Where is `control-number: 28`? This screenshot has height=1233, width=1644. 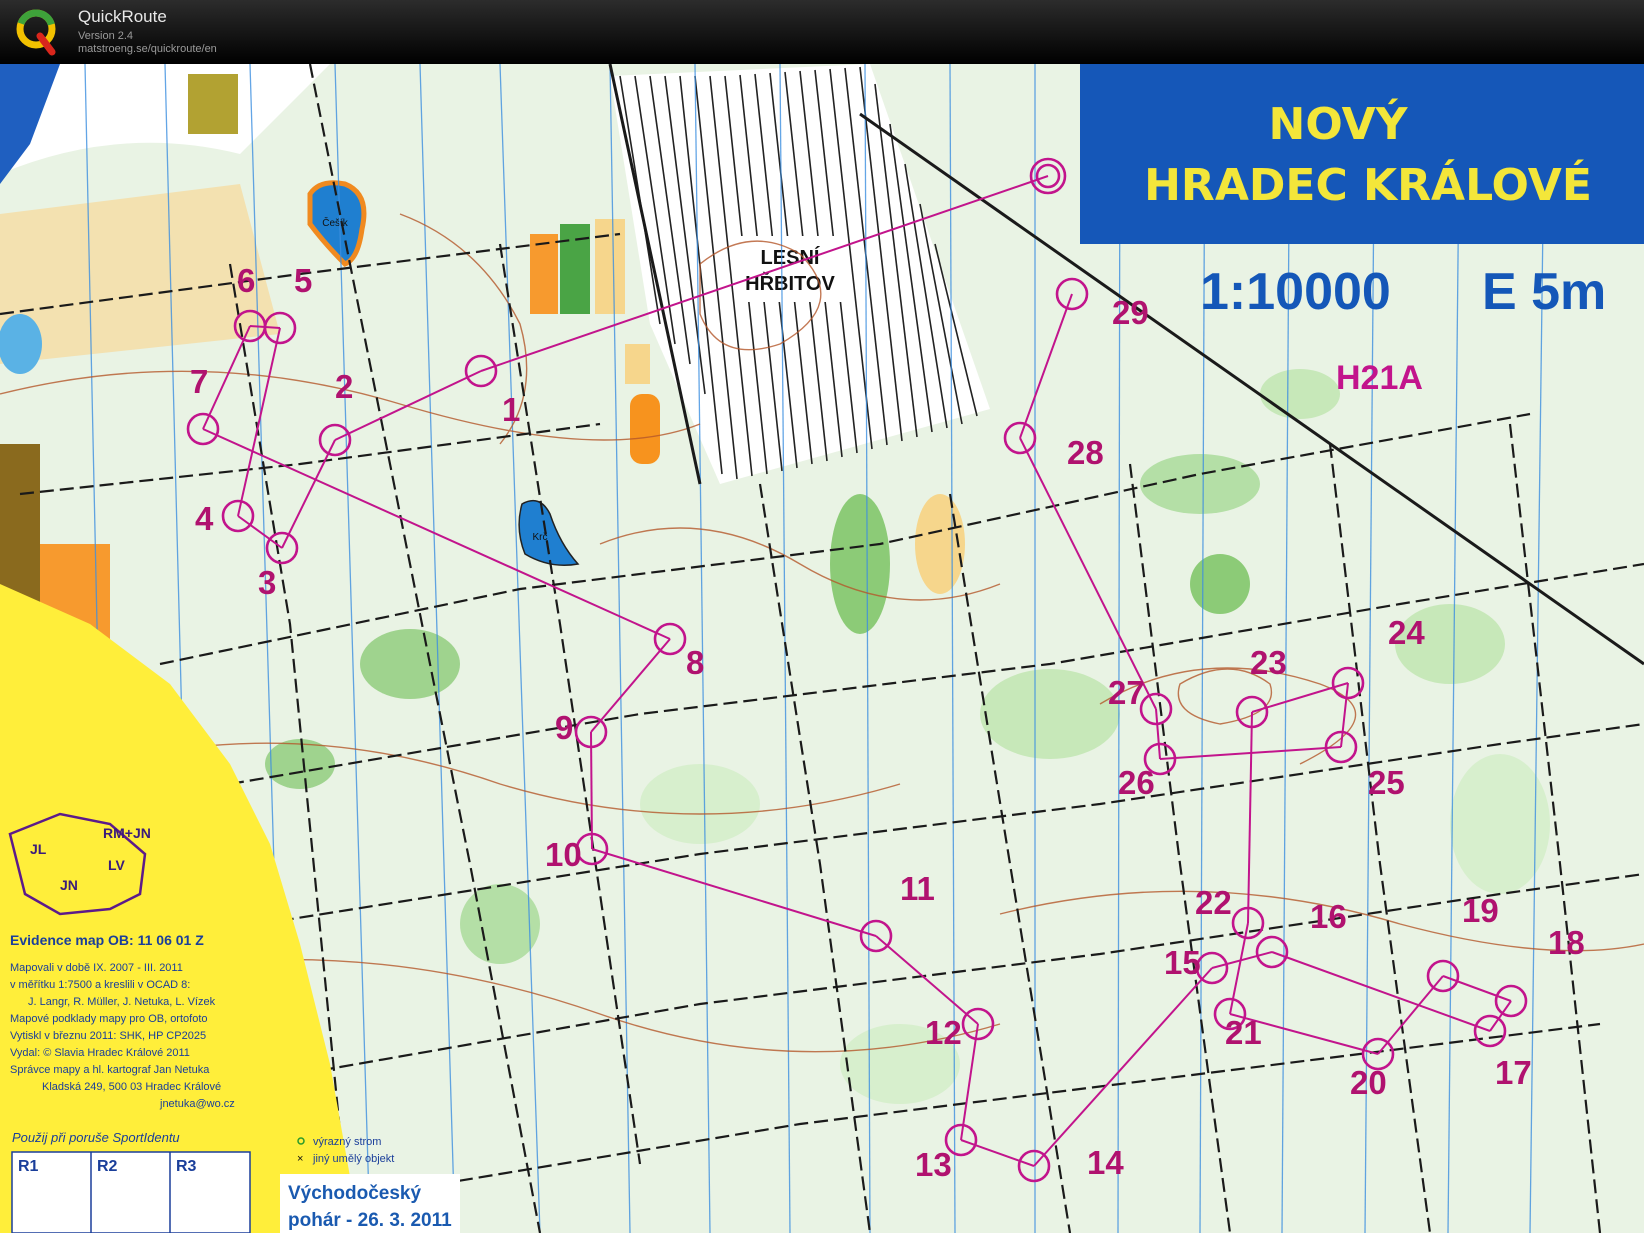 control-number: 28 is located at coordinates (1085, 452).